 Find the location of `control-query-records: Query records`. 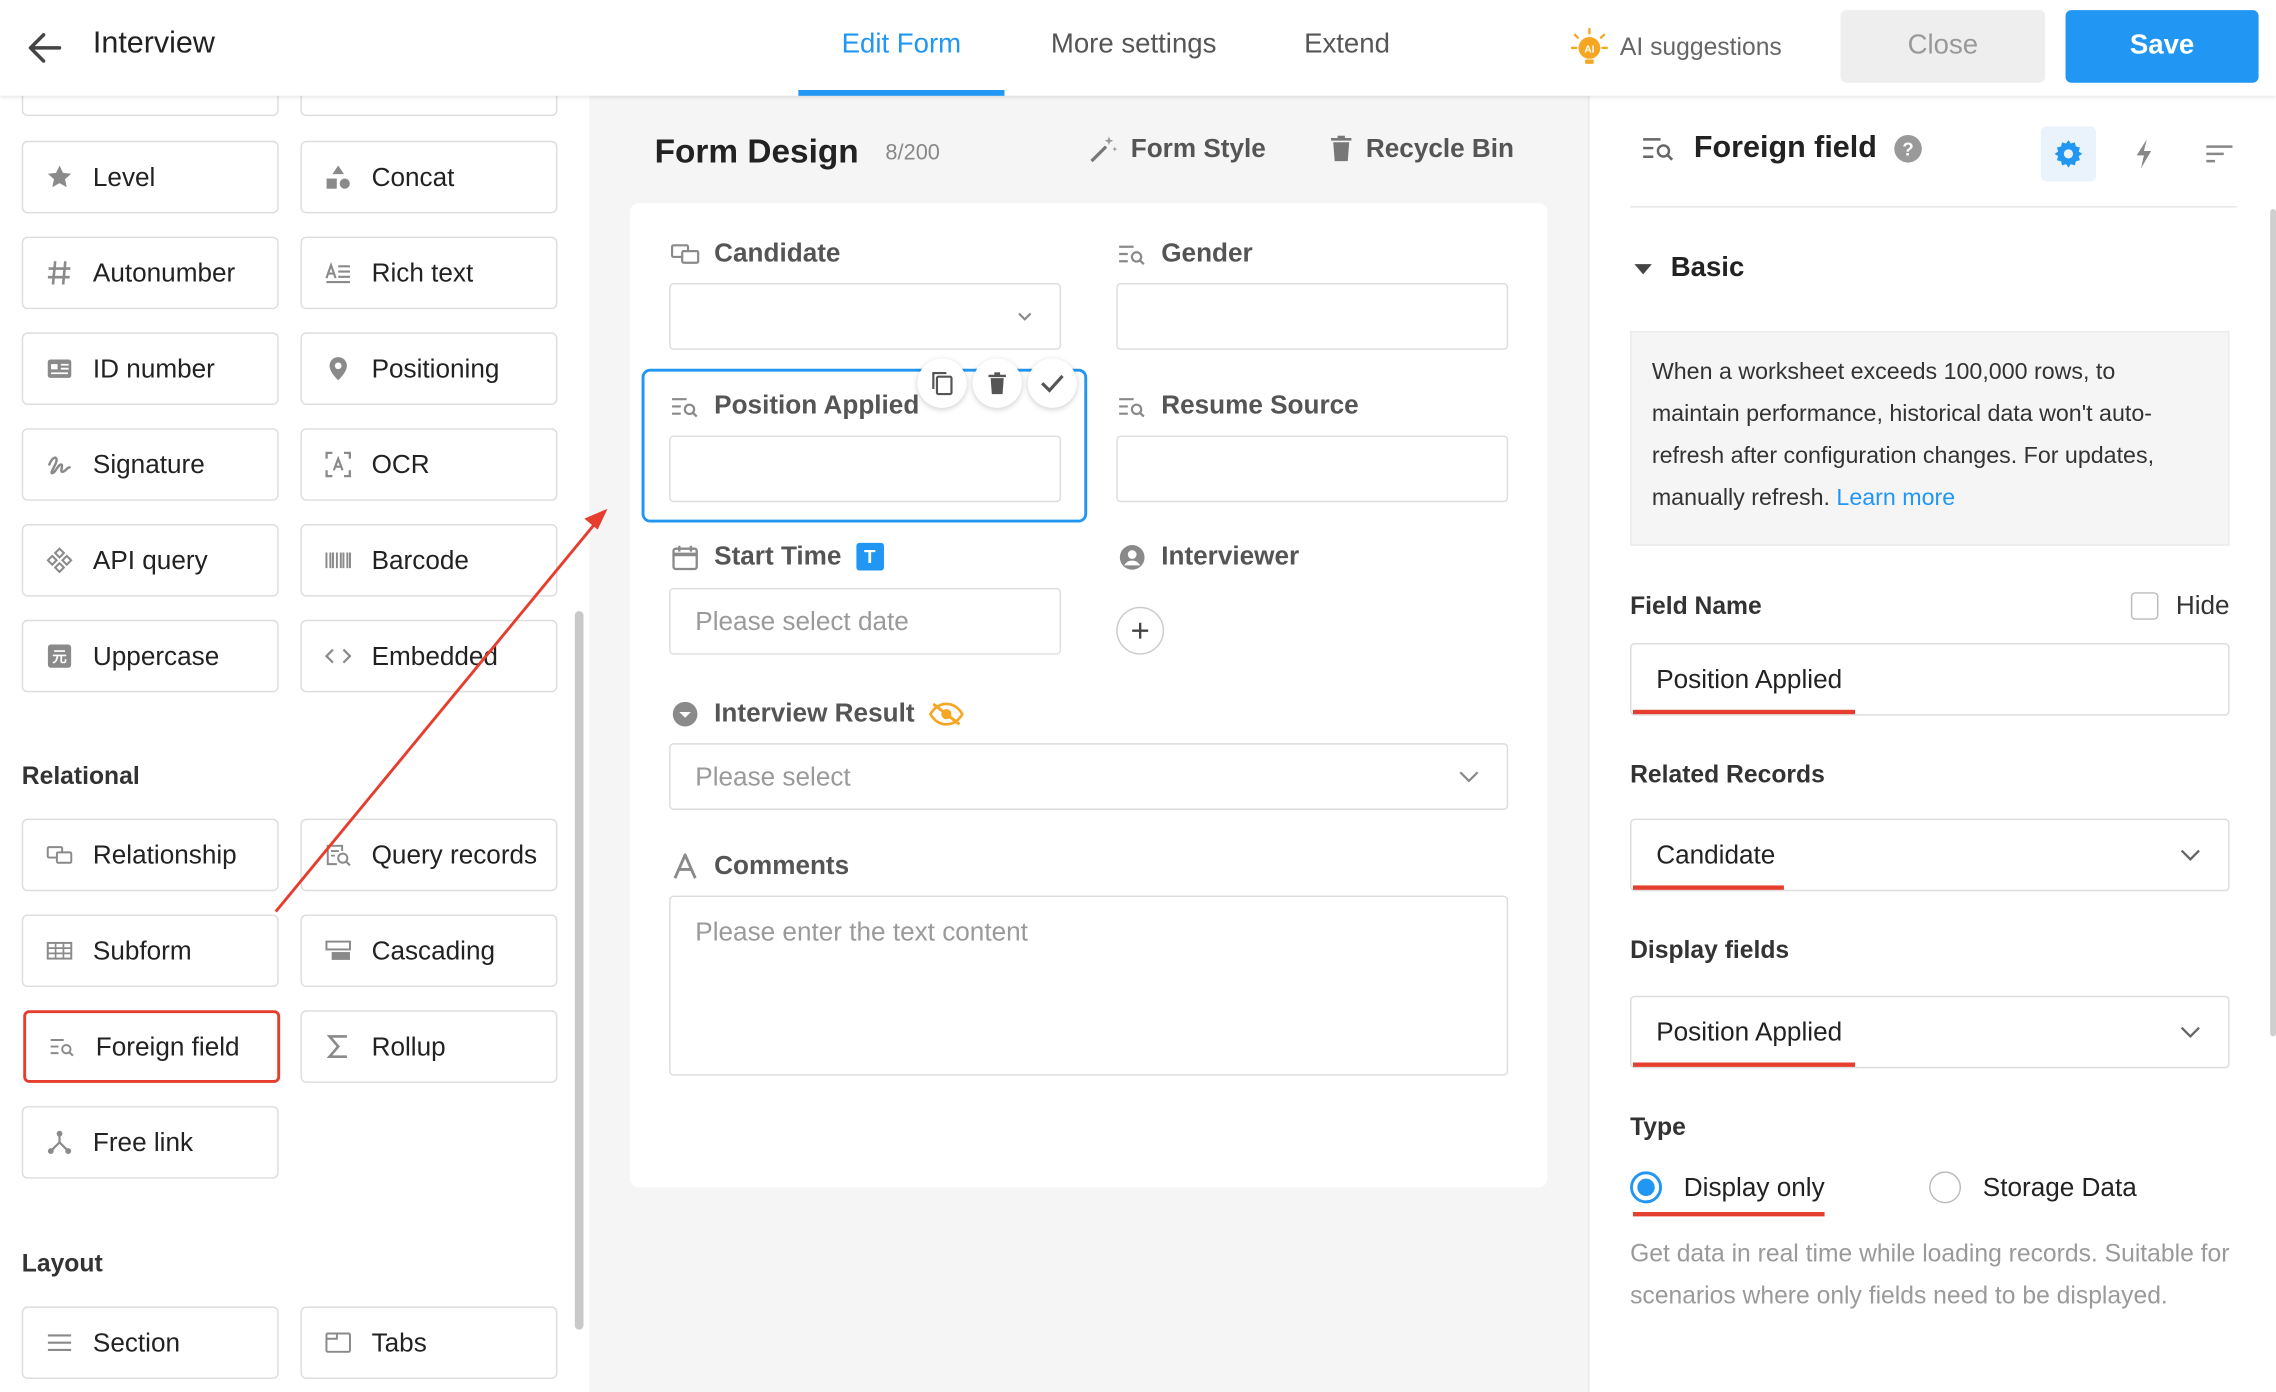

control-query-records: Query records is located at coordinates (429, 855).